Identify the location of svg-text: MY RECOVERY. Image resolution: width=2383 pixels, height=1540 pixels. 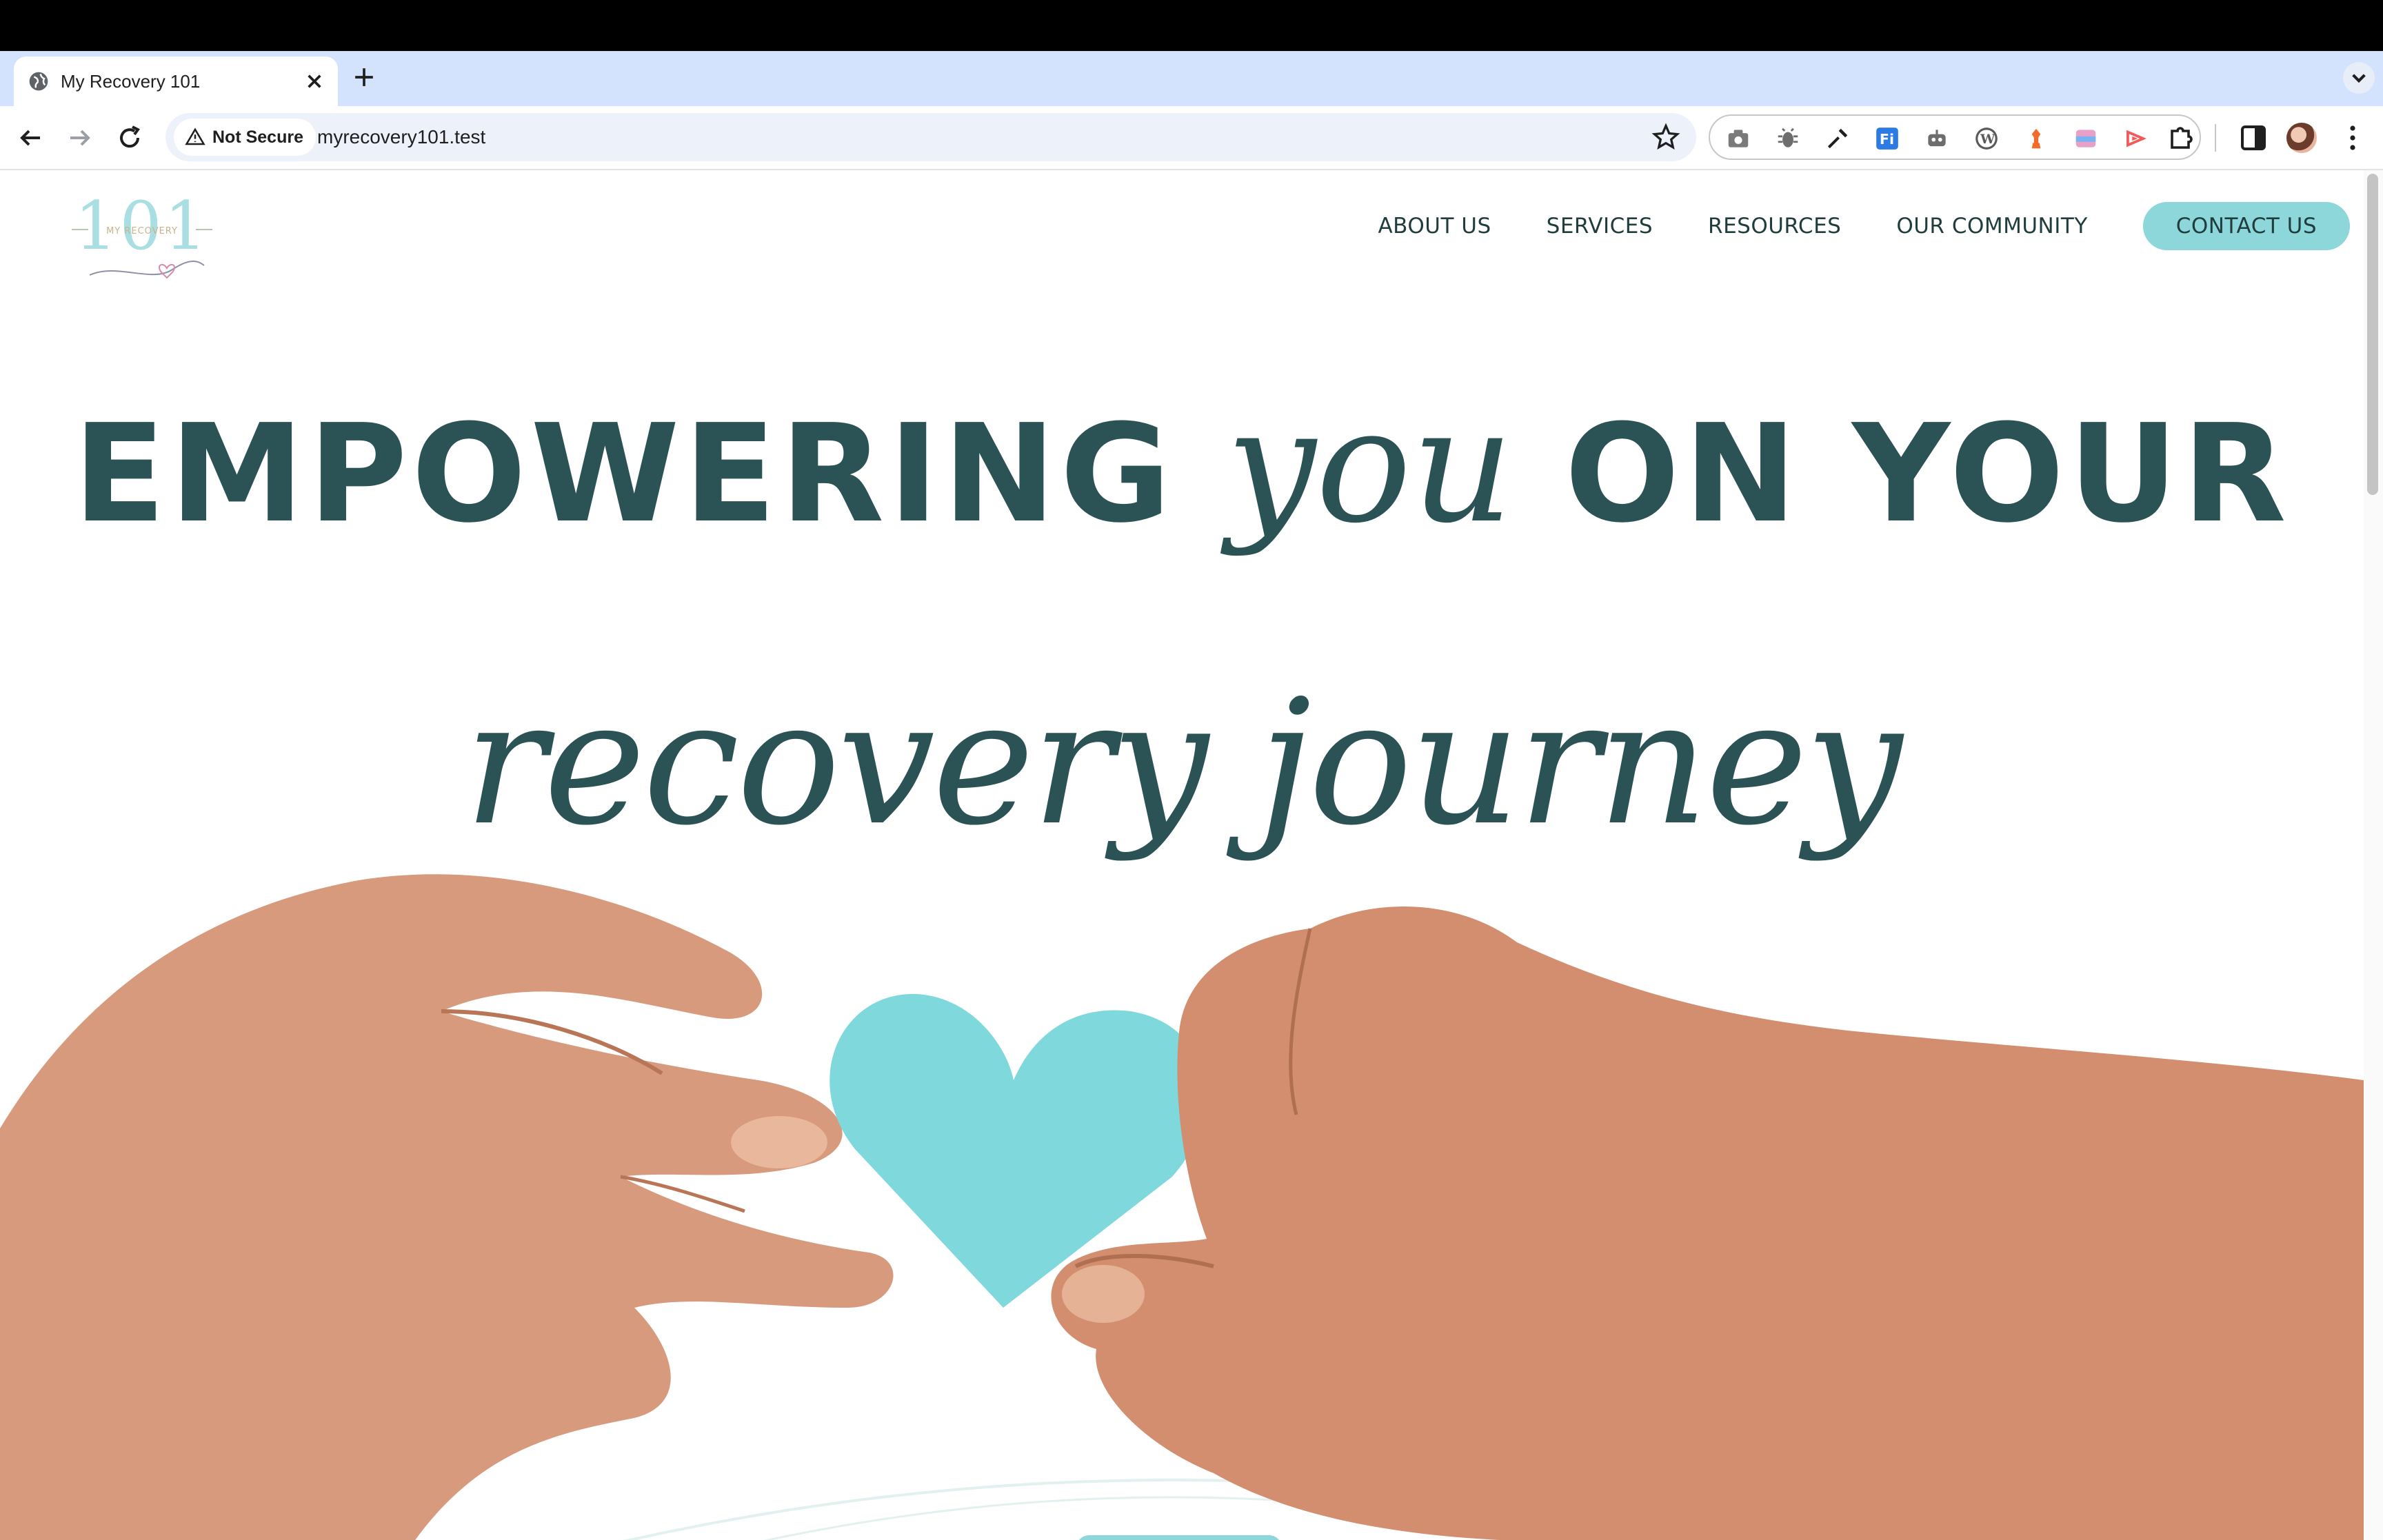
(142, 231).